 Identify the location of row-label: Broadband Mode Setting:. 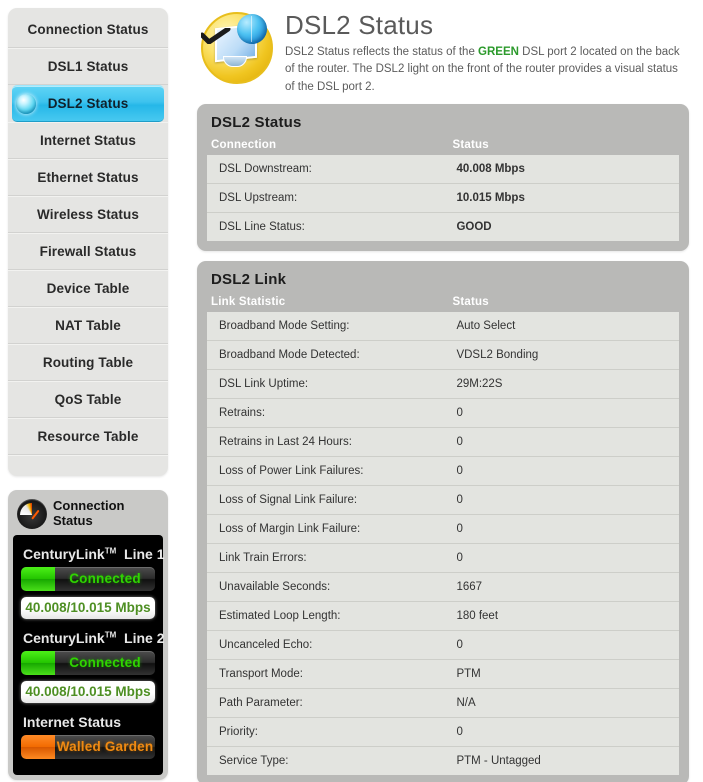
(328, 326).